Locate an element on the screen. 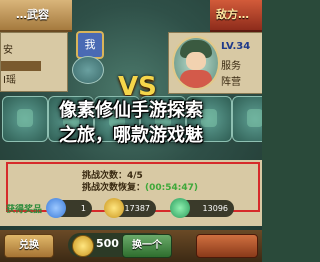  avatar-face is located at coordinates (196, 61).